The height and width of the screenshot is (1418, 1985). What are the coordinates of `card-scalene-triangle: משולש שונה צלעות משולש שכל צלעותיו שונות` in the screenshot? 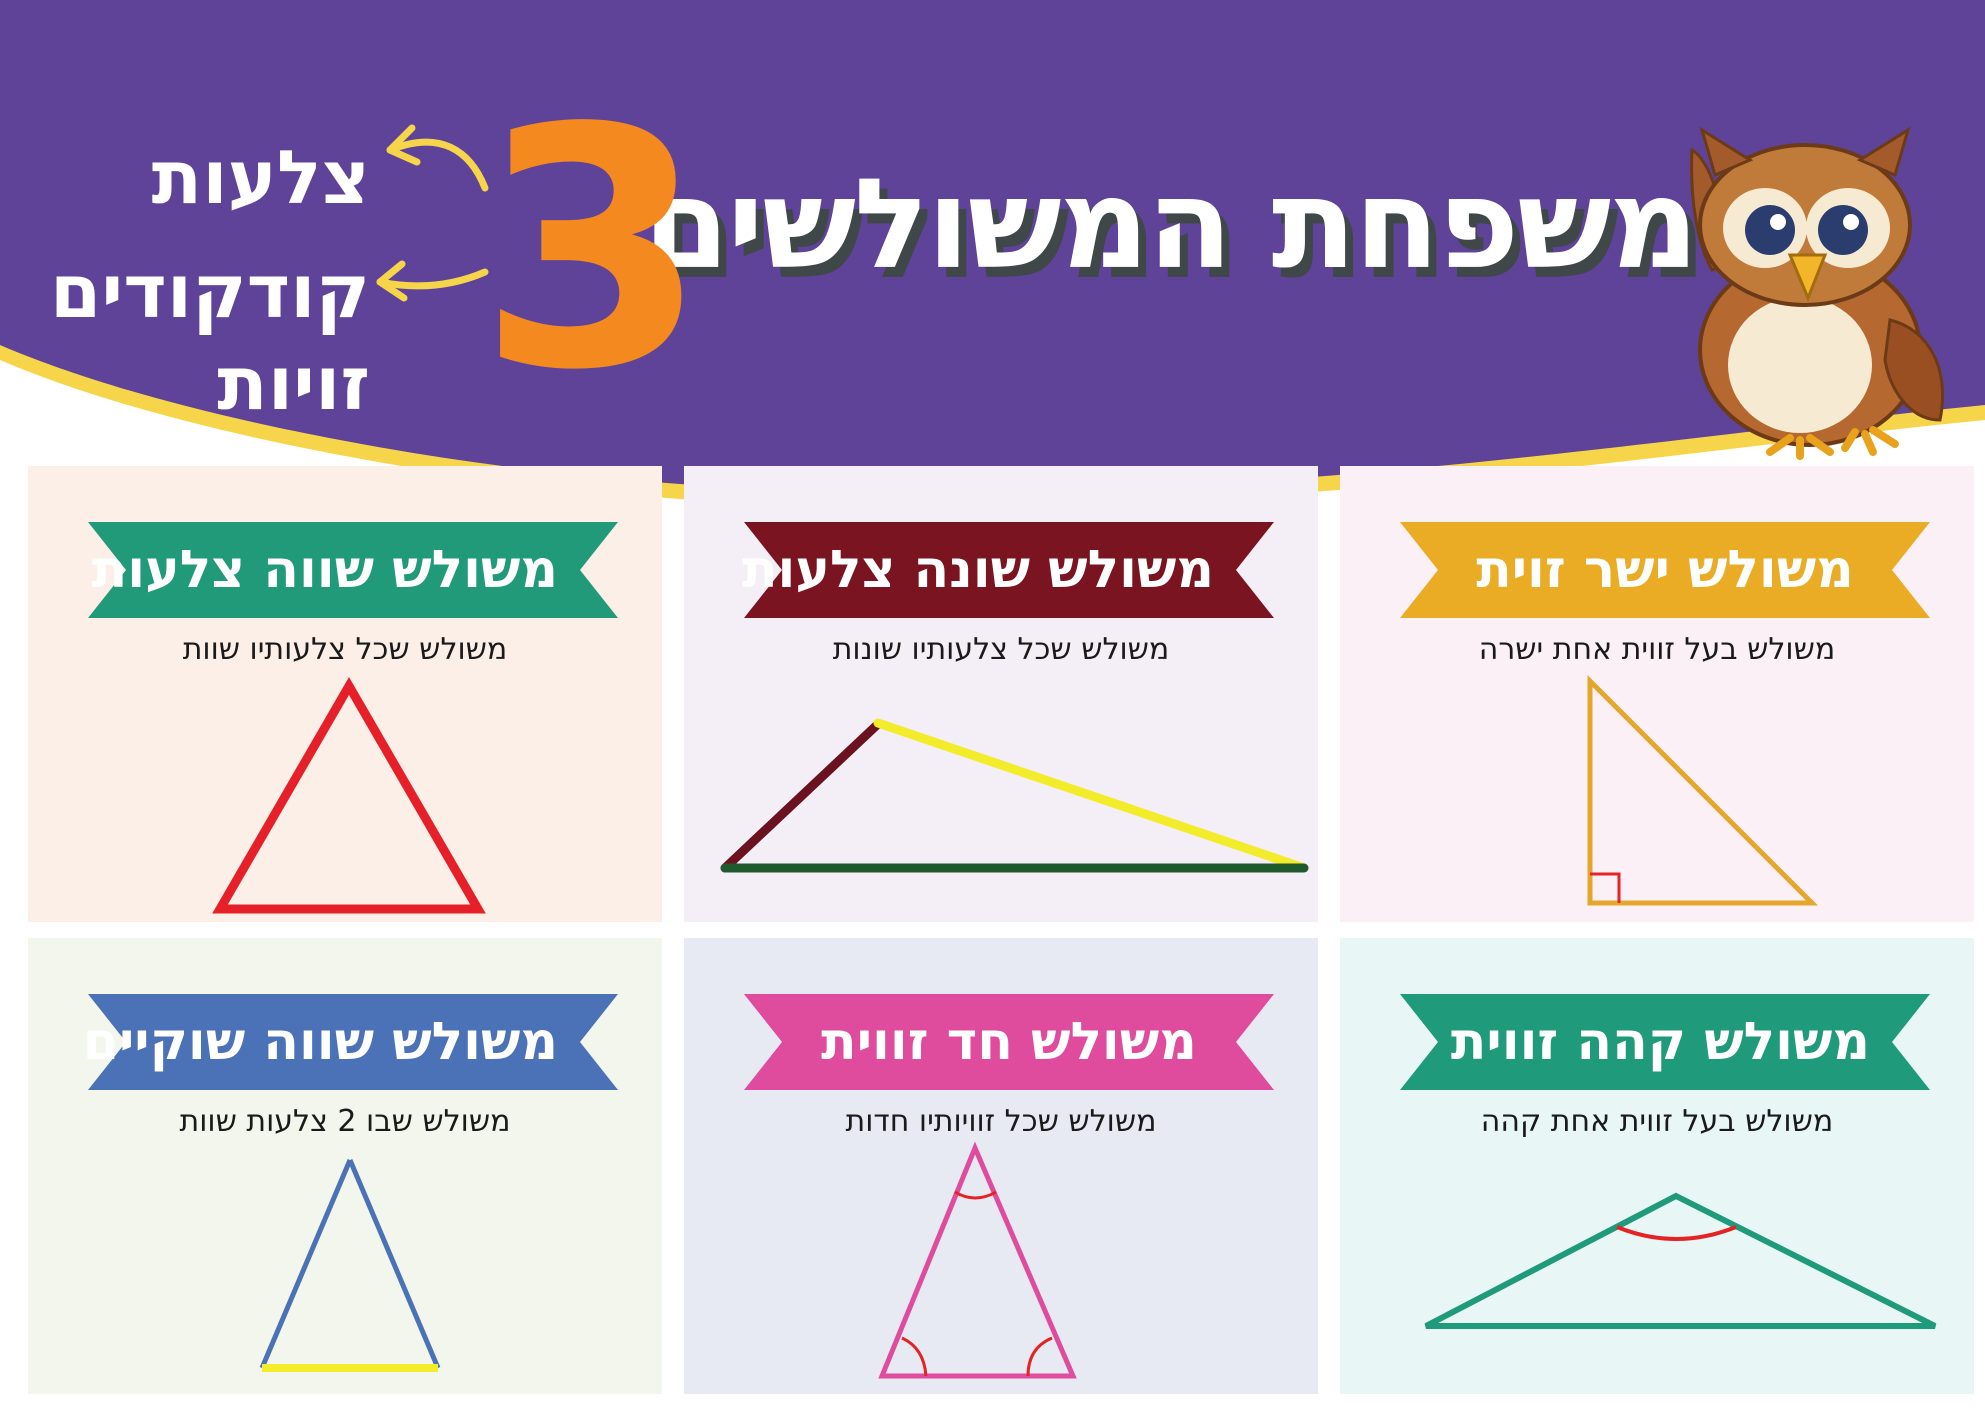 It's located at (1001, 694).